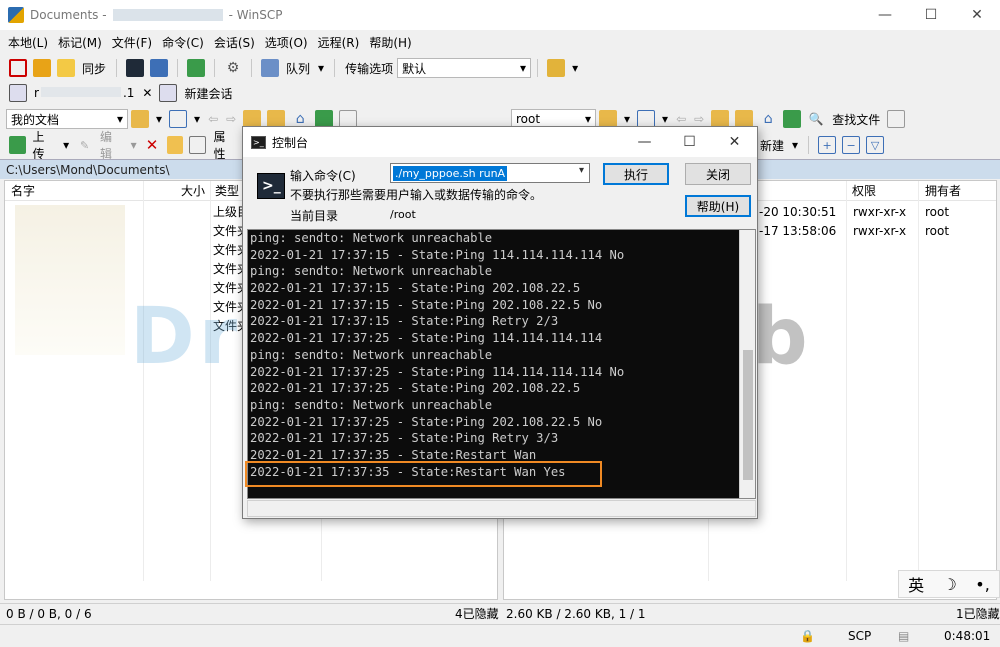  What do you see at coordinates (798, 231) in the screenshot?
I see `table-cell-changed: -17 13:58:06` at bounding box center [798, 231].